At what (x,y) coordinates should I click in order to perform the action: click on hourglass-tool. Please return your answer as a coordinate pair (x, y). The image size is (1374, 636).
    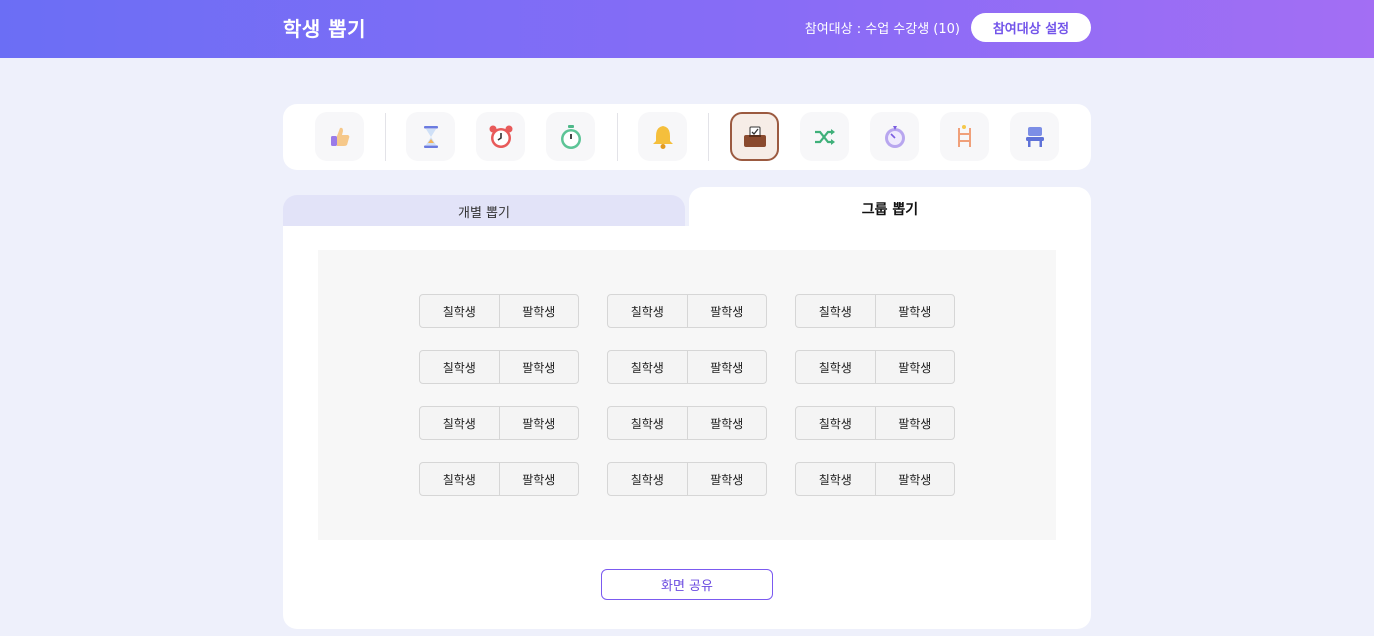
    Looking at the image, I should click on (430, 136).